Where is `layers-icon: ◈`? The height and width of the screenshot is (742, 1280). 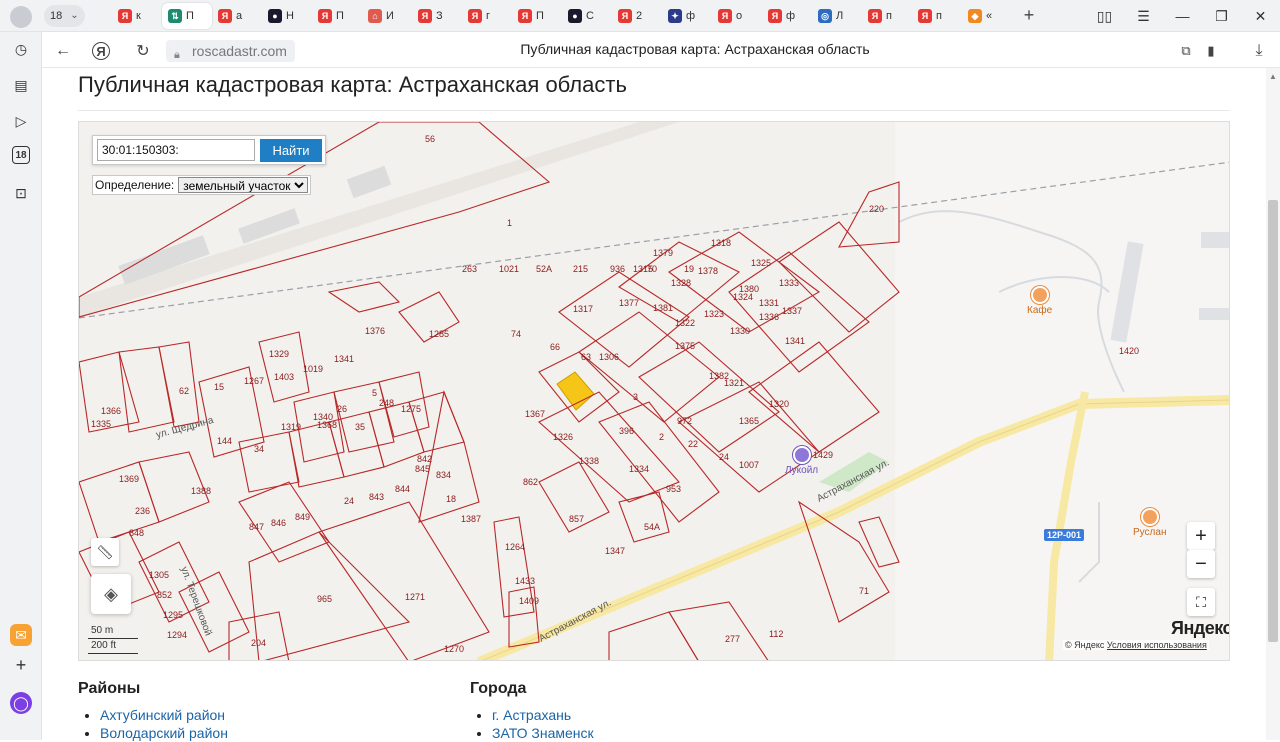 layers-icon: ◈ is located at coordinates (111, 594).